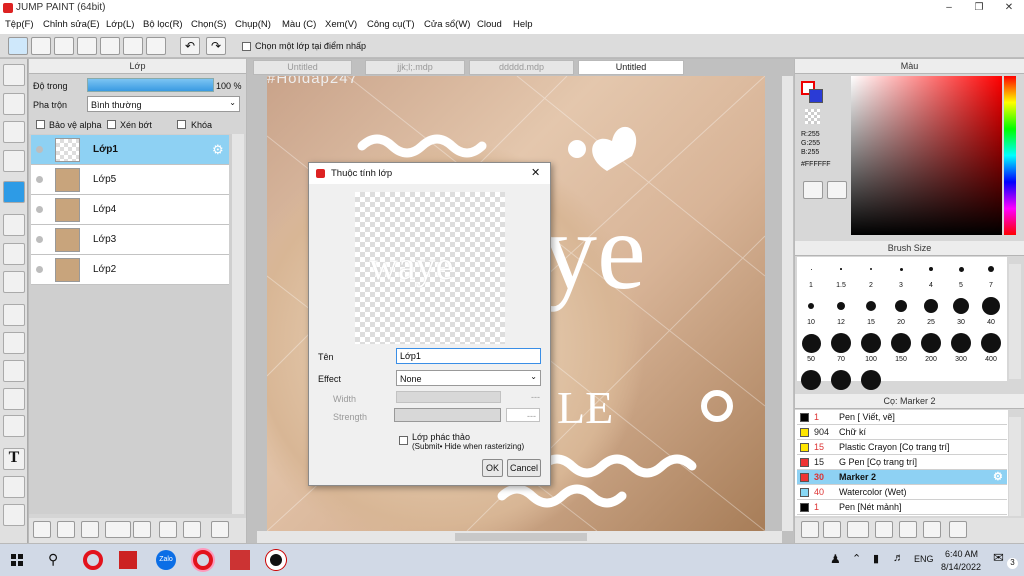  Describe the element at coordinates (813, 190) in the screenshot. I see `palette-icon` at that location.